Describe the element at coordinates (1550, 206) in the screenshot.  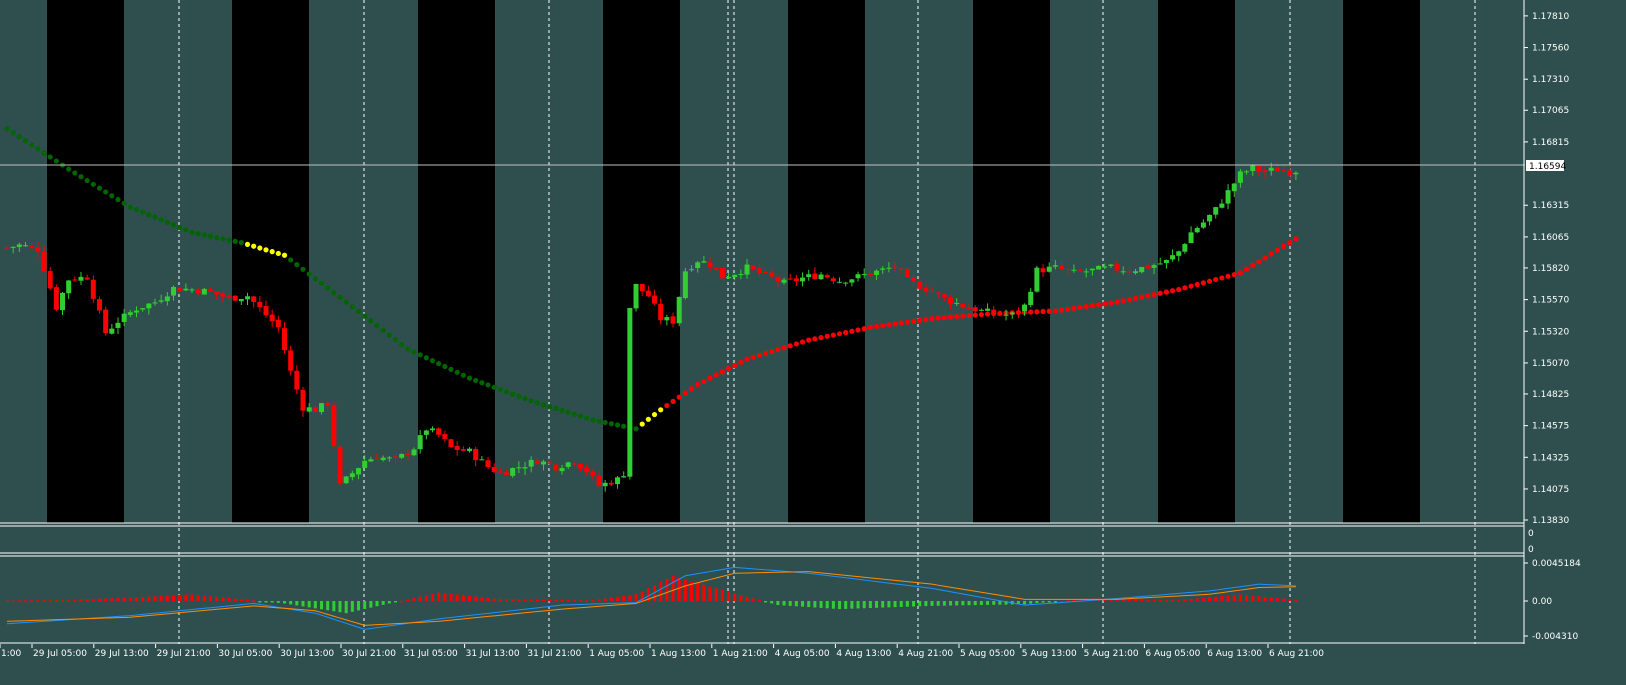
I see `price-tick-label: 1.16315` at that location.